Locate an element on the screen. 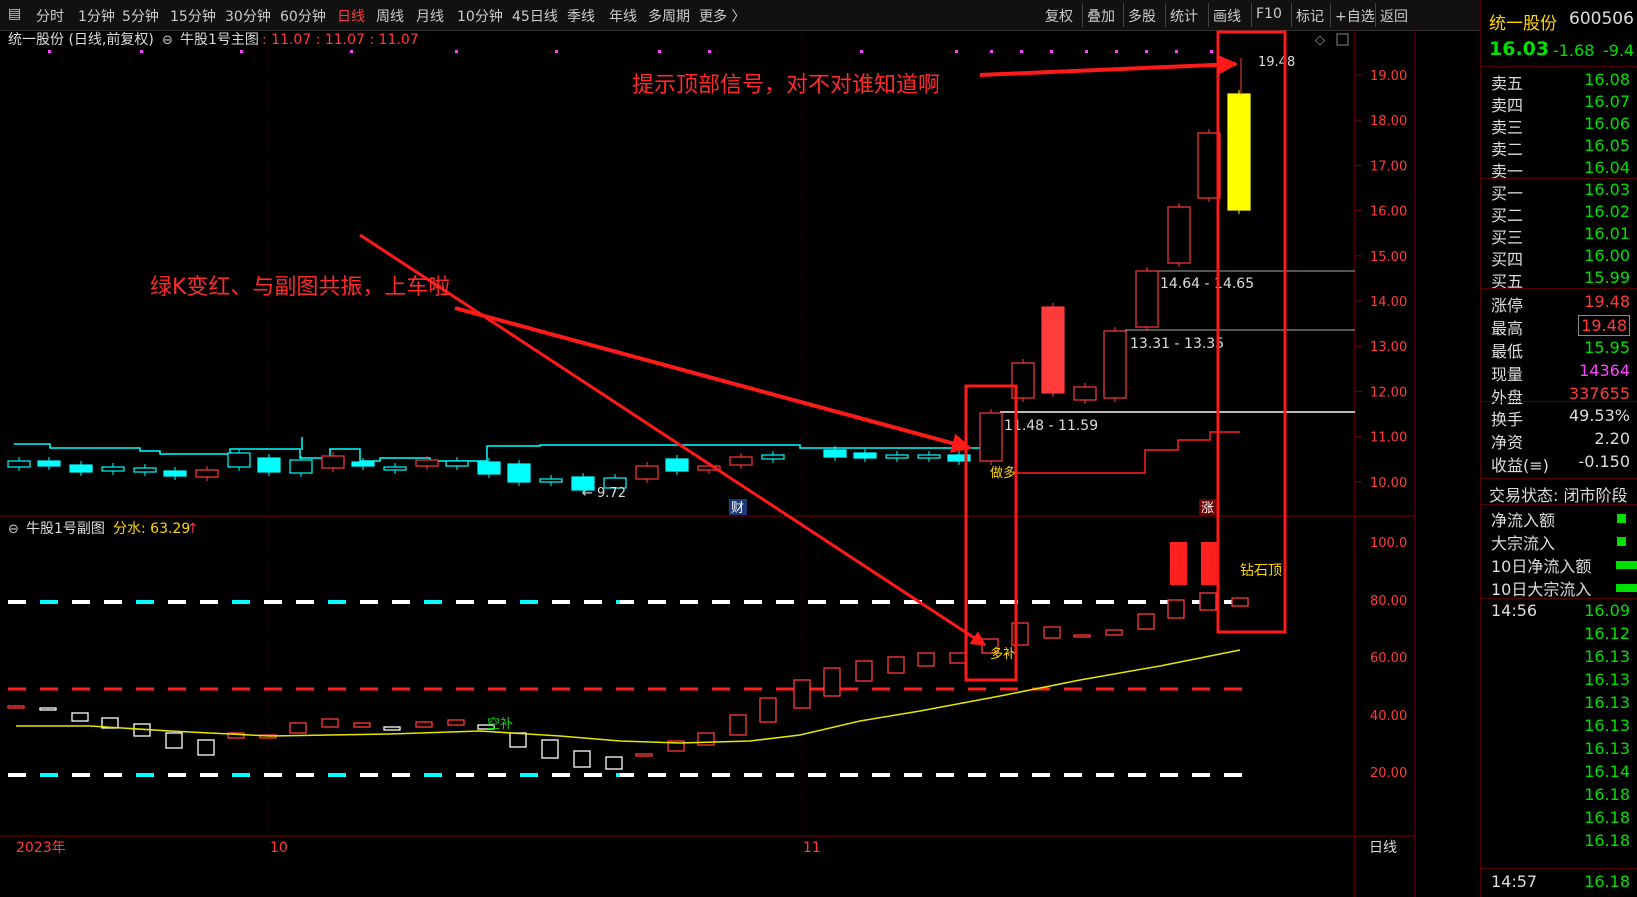 This screenshot has width=1637, height=897. bid-value: 16.03 is located at coordinates (1607, 189).